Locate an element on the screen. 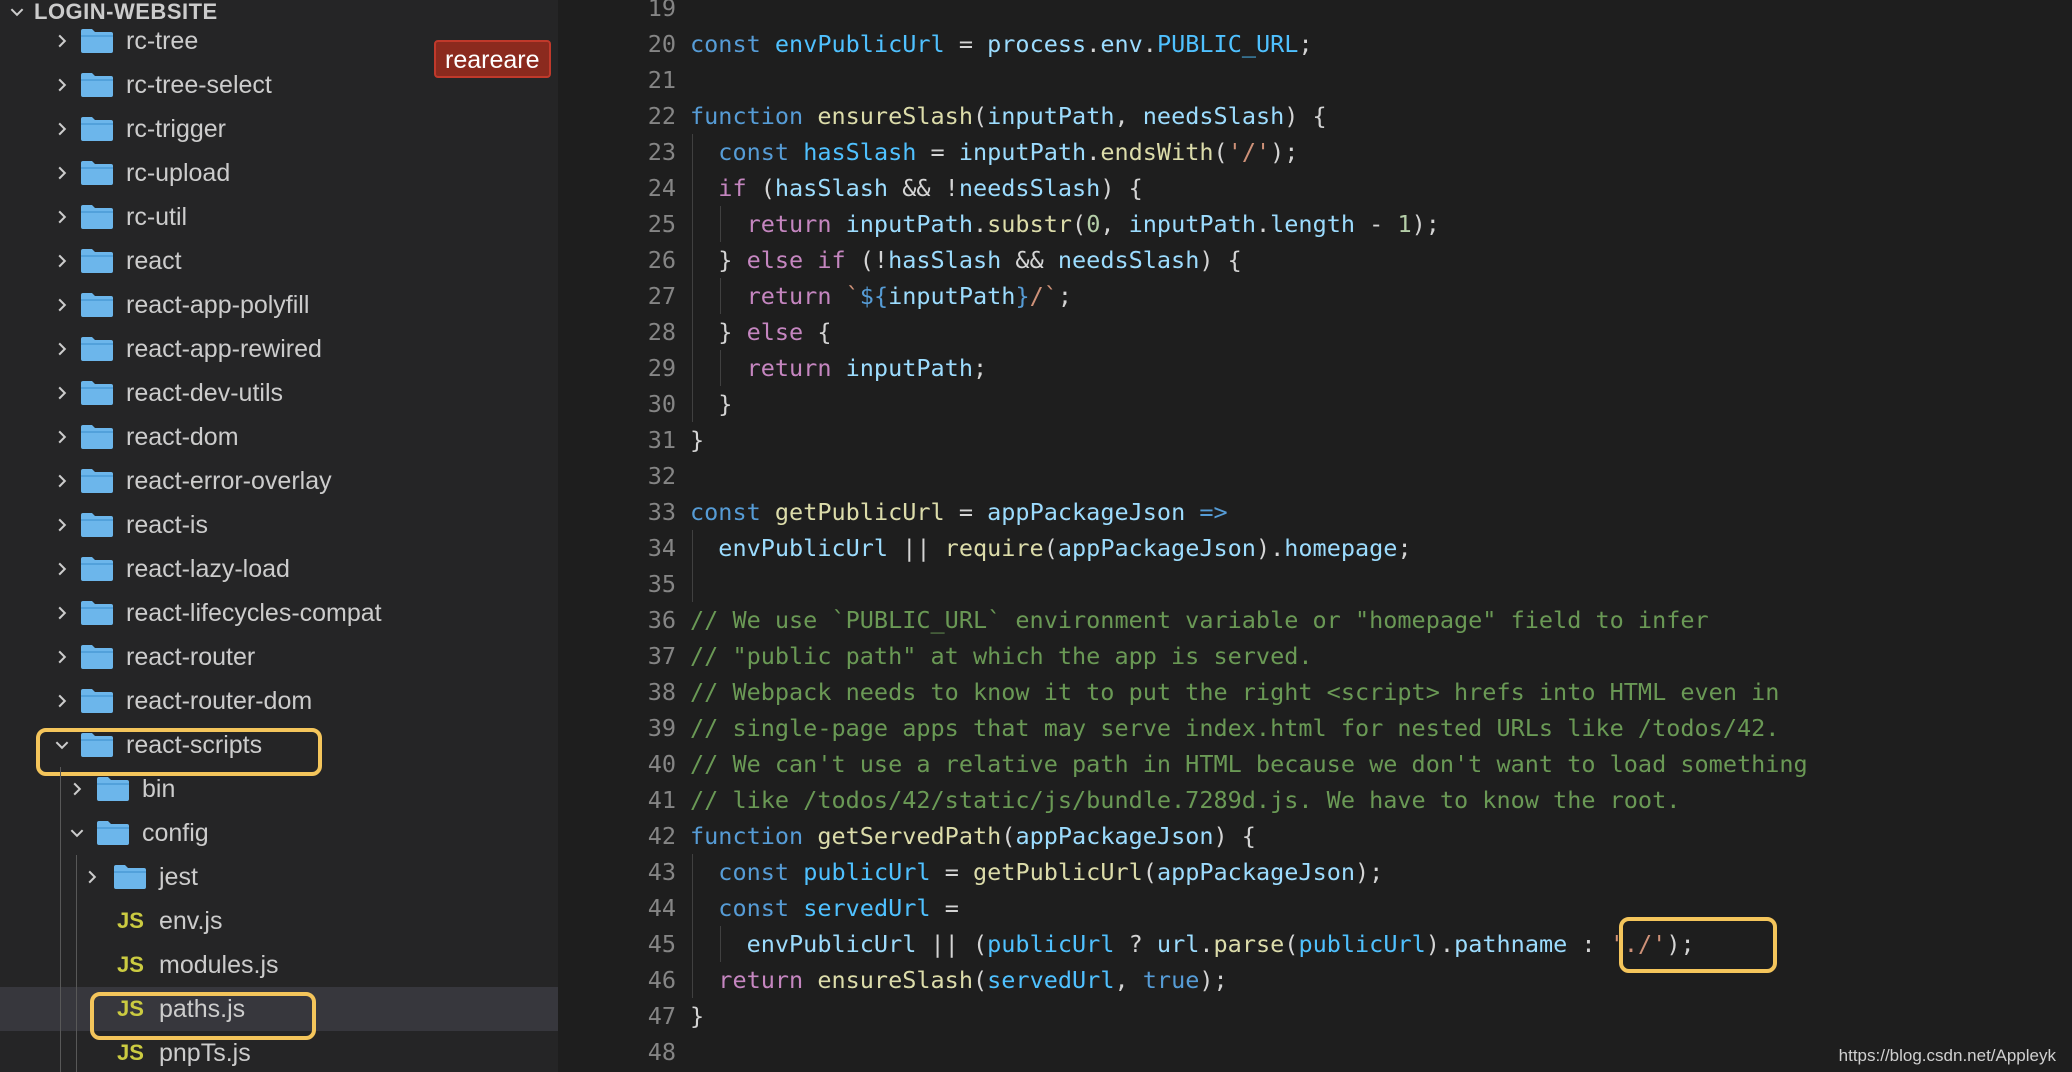  tree-item-react-lifecycles-compat: react-lifecycles-compat is located at coordinates (279, 613).